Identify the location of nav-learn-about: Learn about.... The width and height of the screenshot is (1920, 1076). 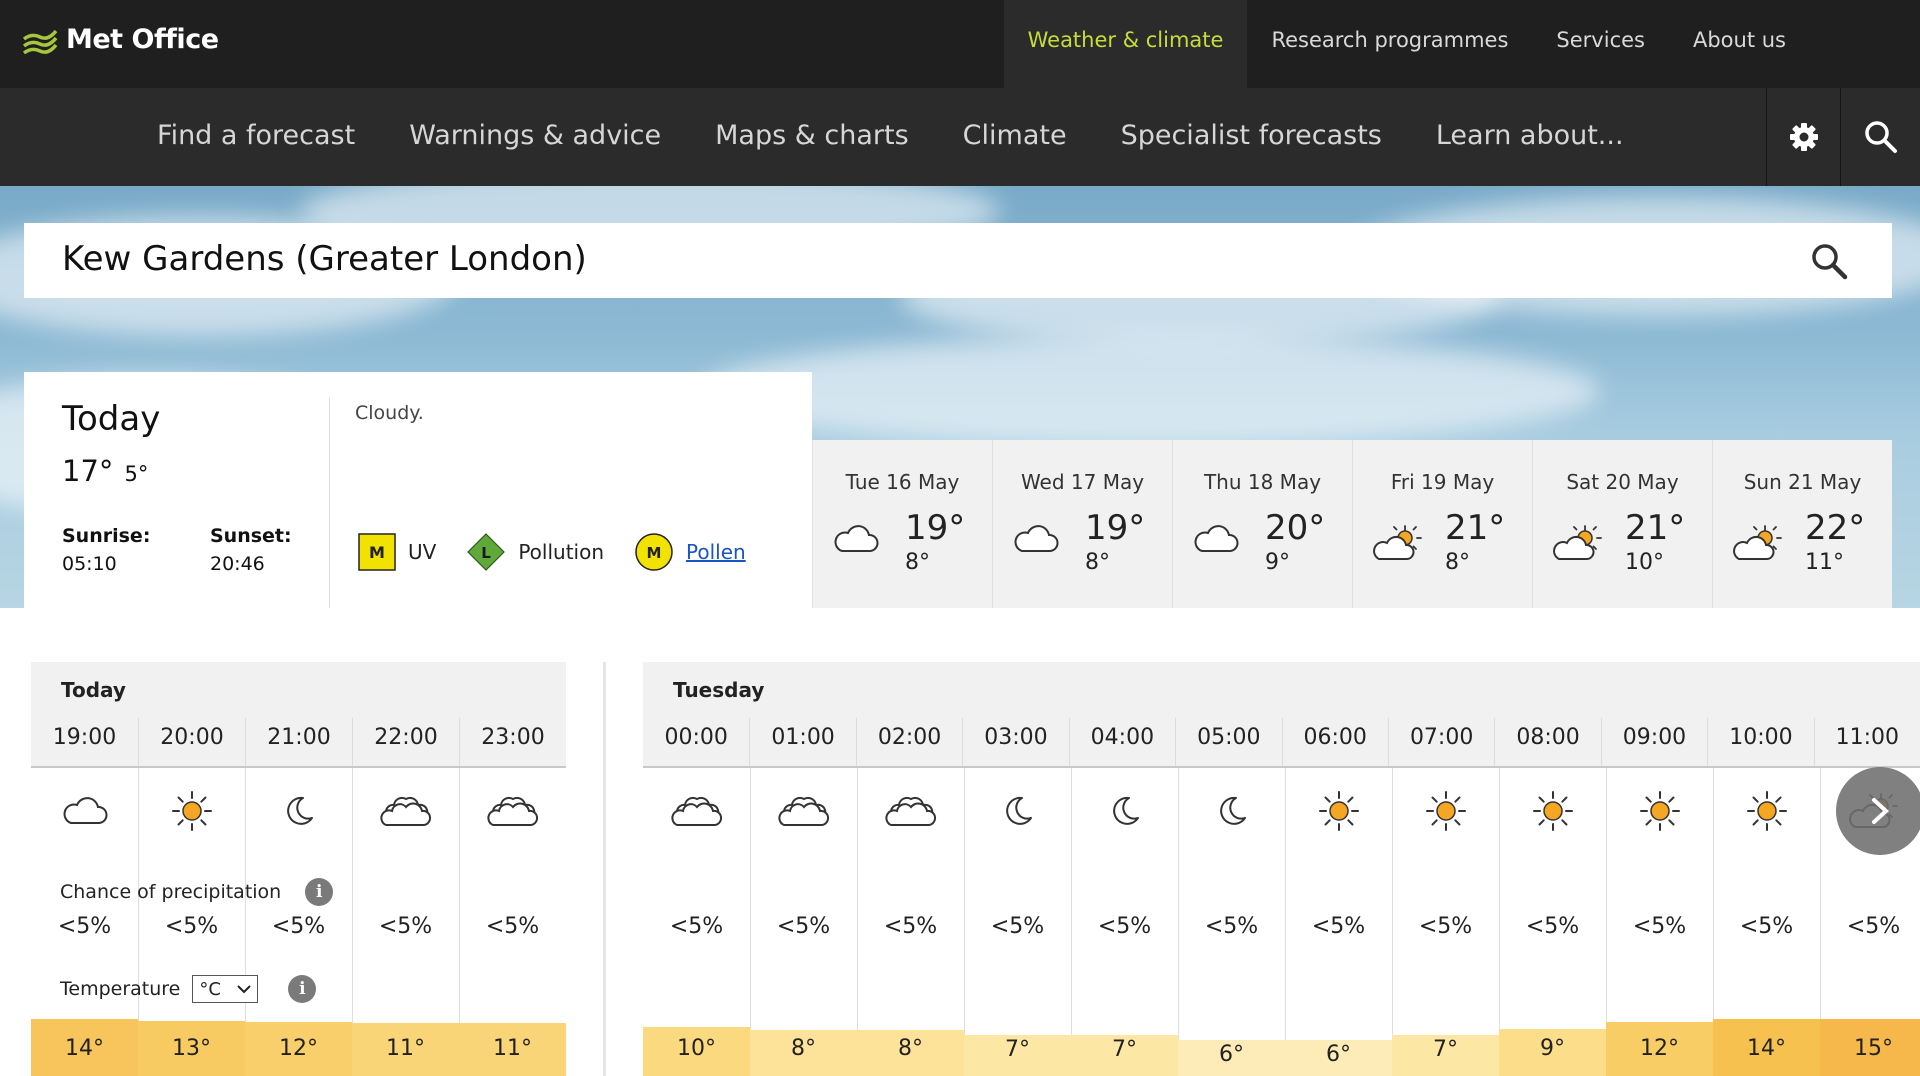
(1530, 137).